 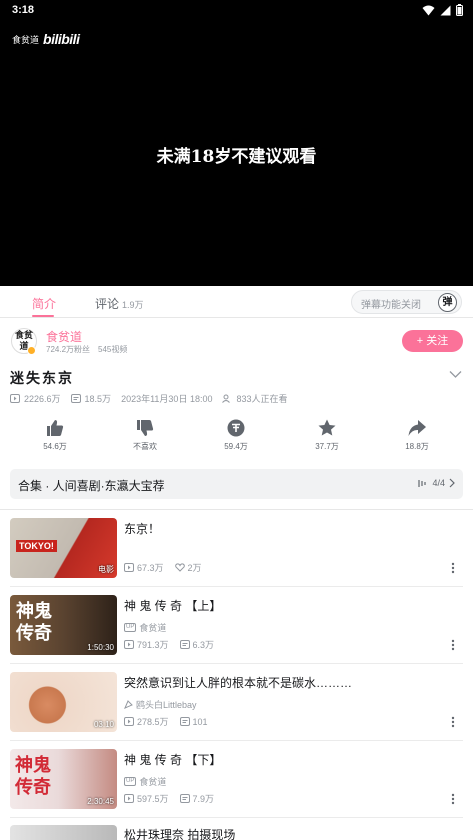 I want to click on video-item-stats: 597.5万 7.9万, so click(x=169, y=798).